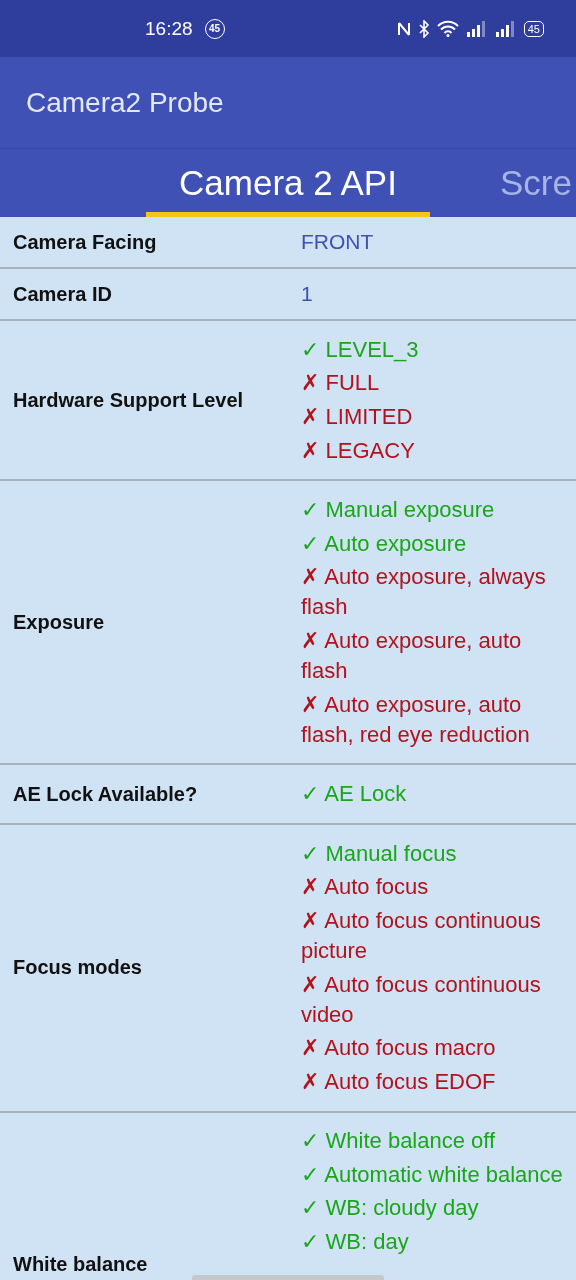 This screenshot has height=1280, width=576. I want to click on feature-item: ✗ Auto focus continuous picture, so click(421, 935).